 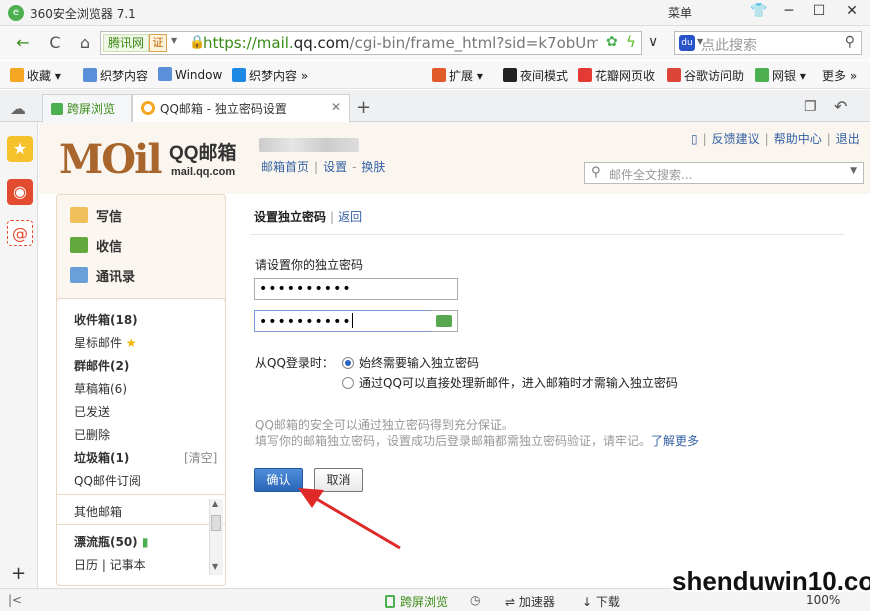 I want to click on site-badge: 腾讯网, so click(x=126, y=43).